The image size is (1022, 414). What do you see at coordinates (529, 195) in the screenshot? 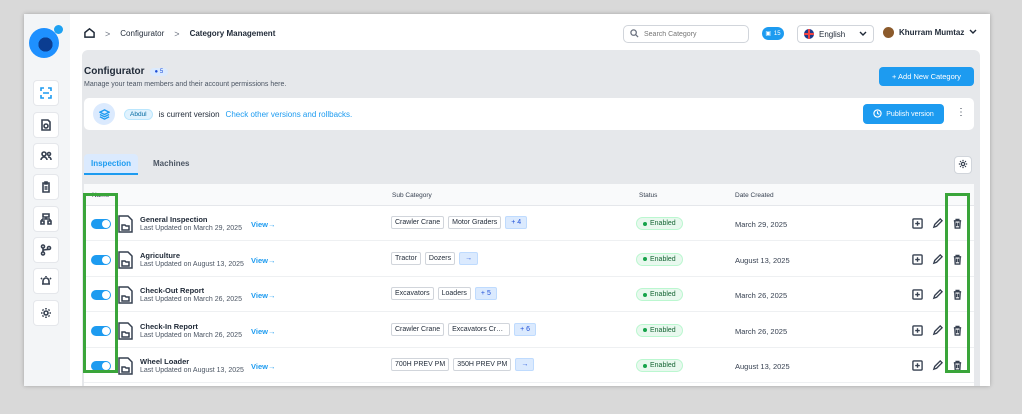
I see `table-header: Name Sub Category Status Date Created` at bounding box center [529, 195].